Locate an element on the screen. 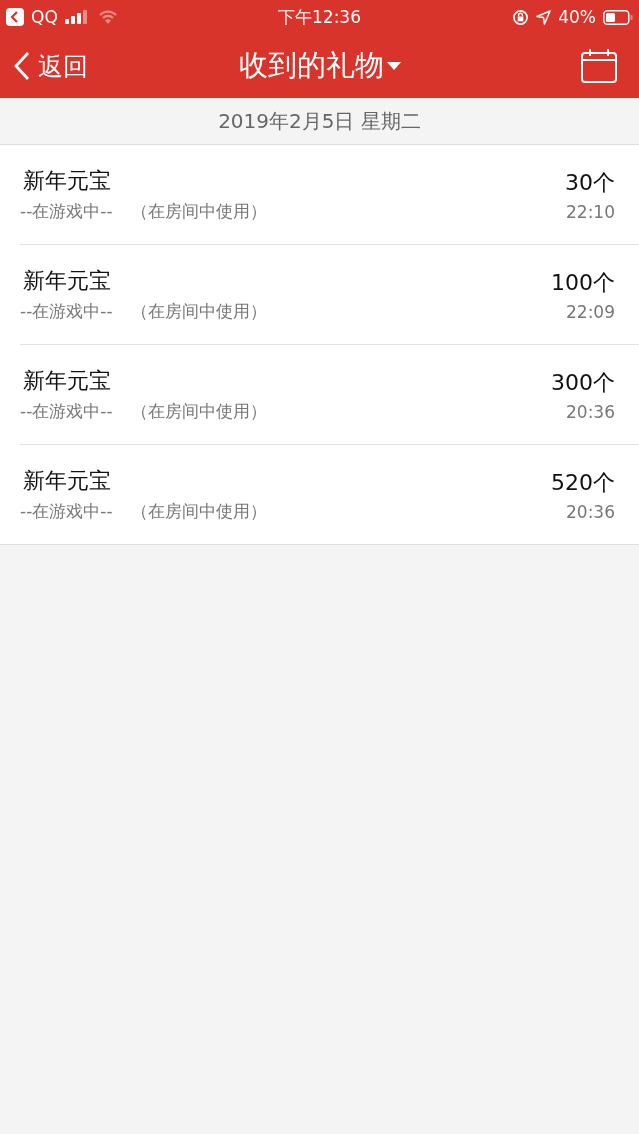  gift-time: 22:09 is located at coordinates (590, 311).